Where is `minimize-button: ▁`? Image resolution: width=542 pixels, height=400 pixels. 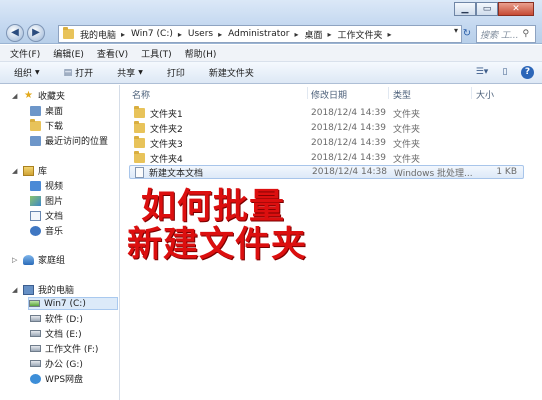 minimize-button: ▁ is located at coordinates (465, 9).